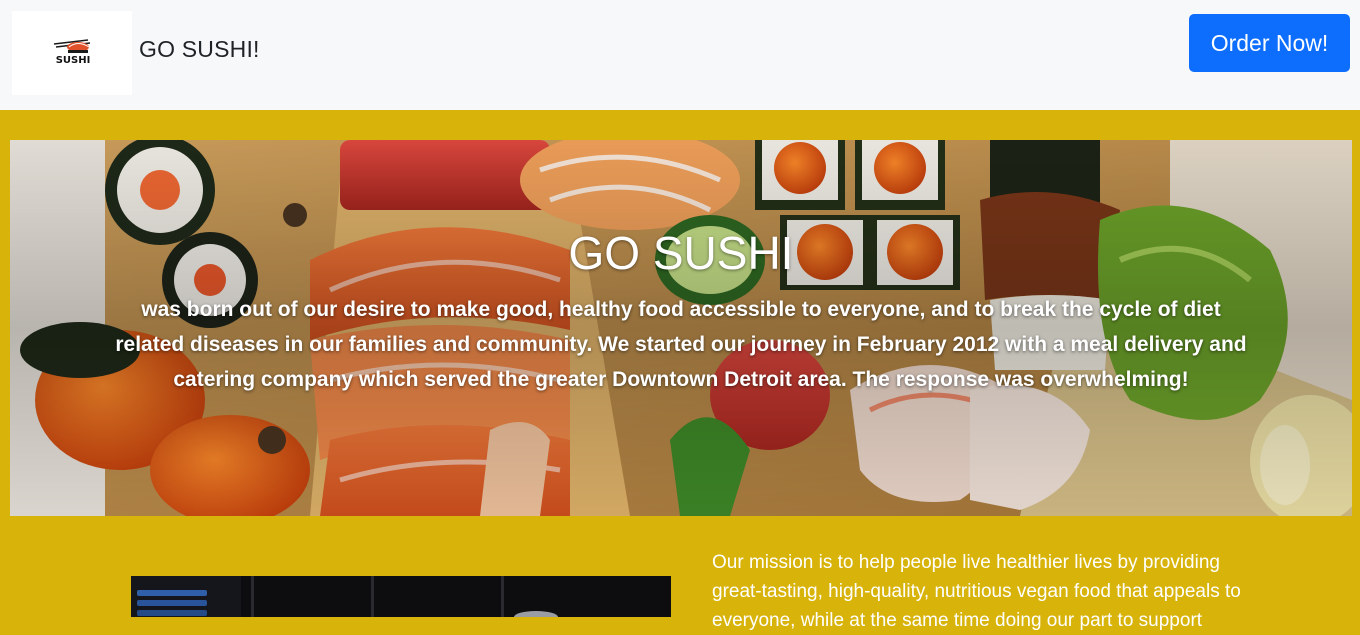 Image resolution: width=1360 pixels, height=635 pixels. I want to click on logo: SUSHI, so click(72, 53).